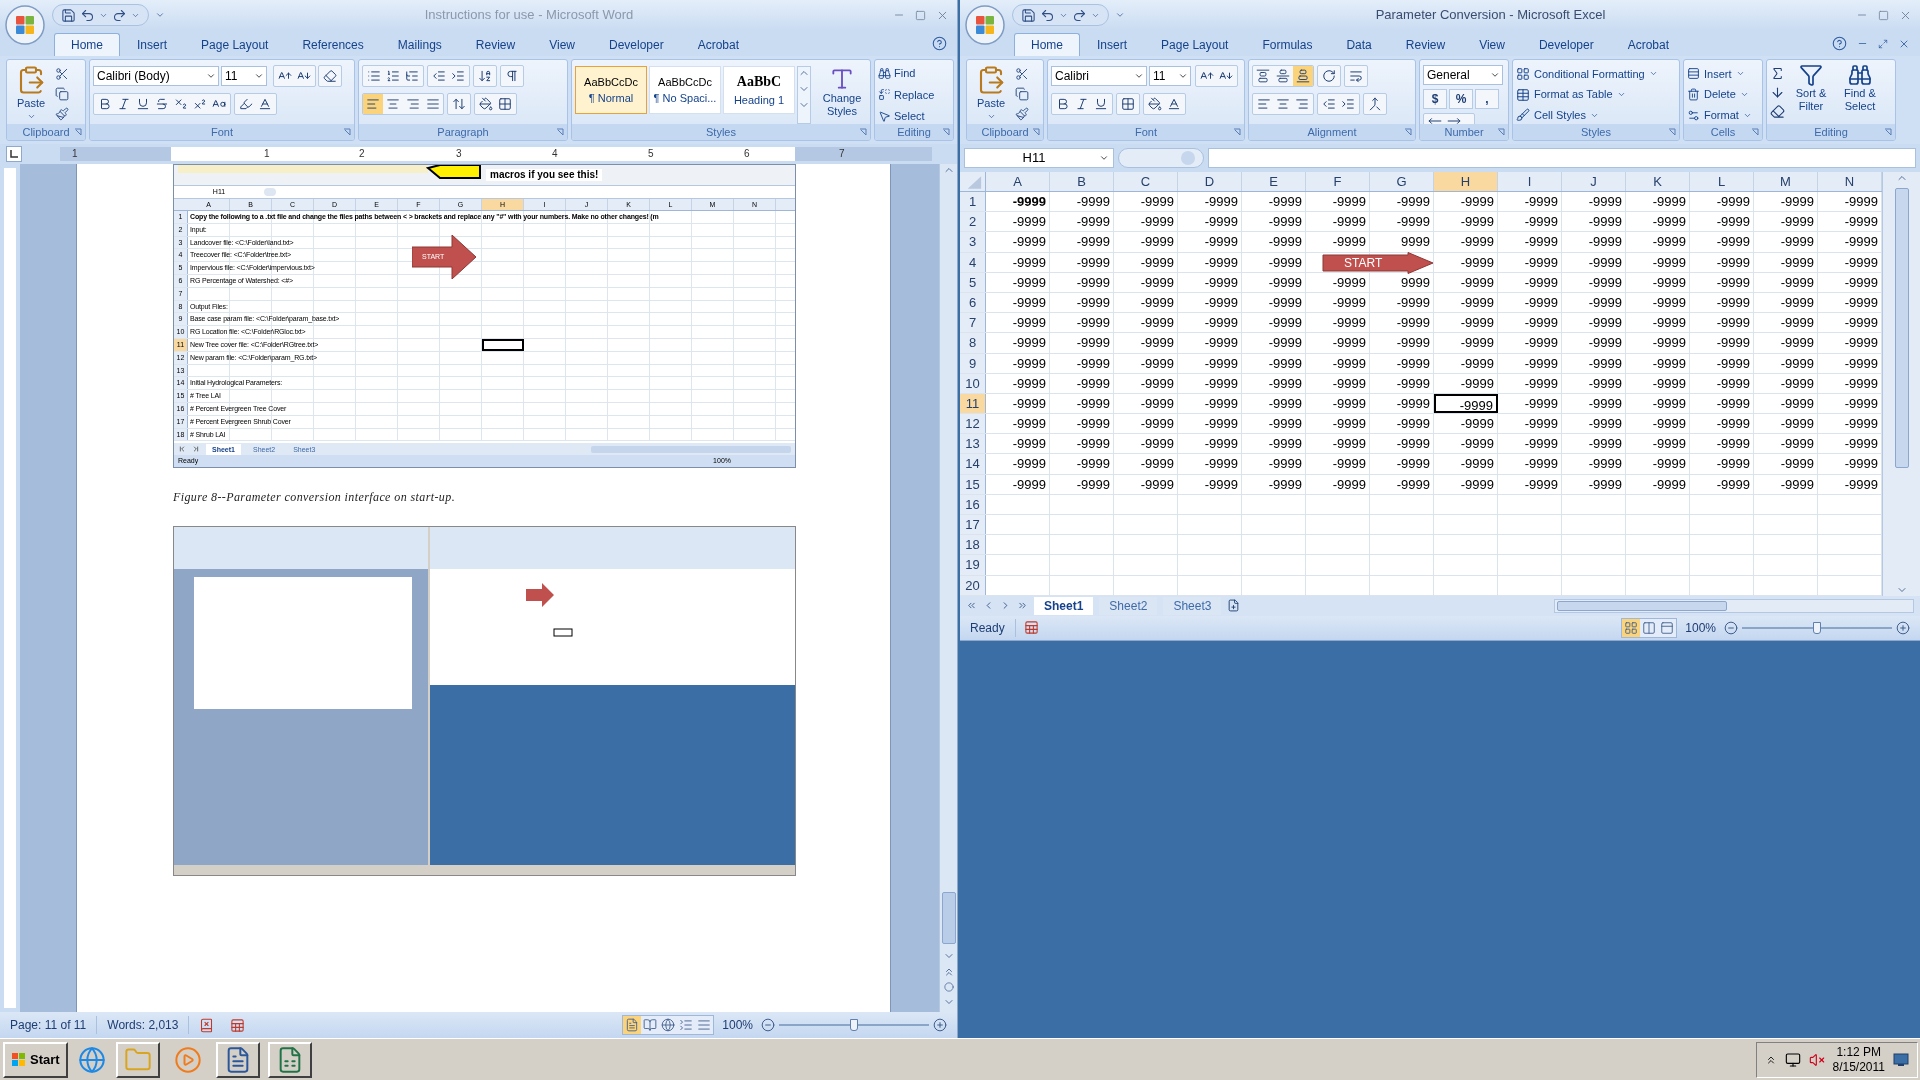 The image size is (1920, 1080). Describe the element at coordinates (1047, 44) in the screenshot. I see `ribbon-tab: Home` at that location.